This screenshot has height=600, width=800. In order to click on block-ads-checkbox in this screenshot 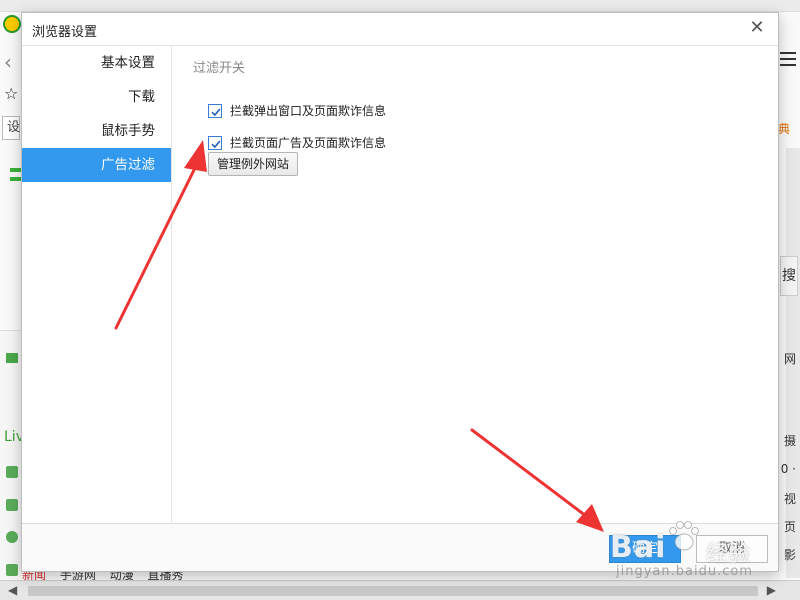, I will do `click(215, 142)`.